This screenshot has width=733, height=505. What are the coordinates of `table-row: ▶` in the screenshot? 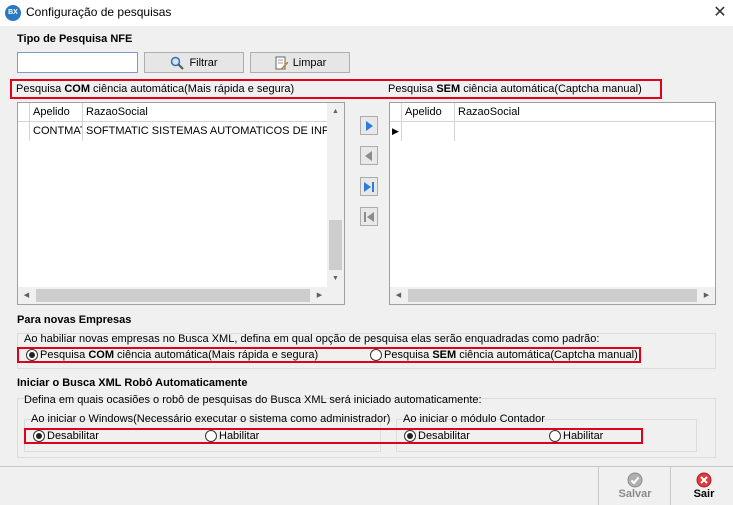 It's located at (552, 131).